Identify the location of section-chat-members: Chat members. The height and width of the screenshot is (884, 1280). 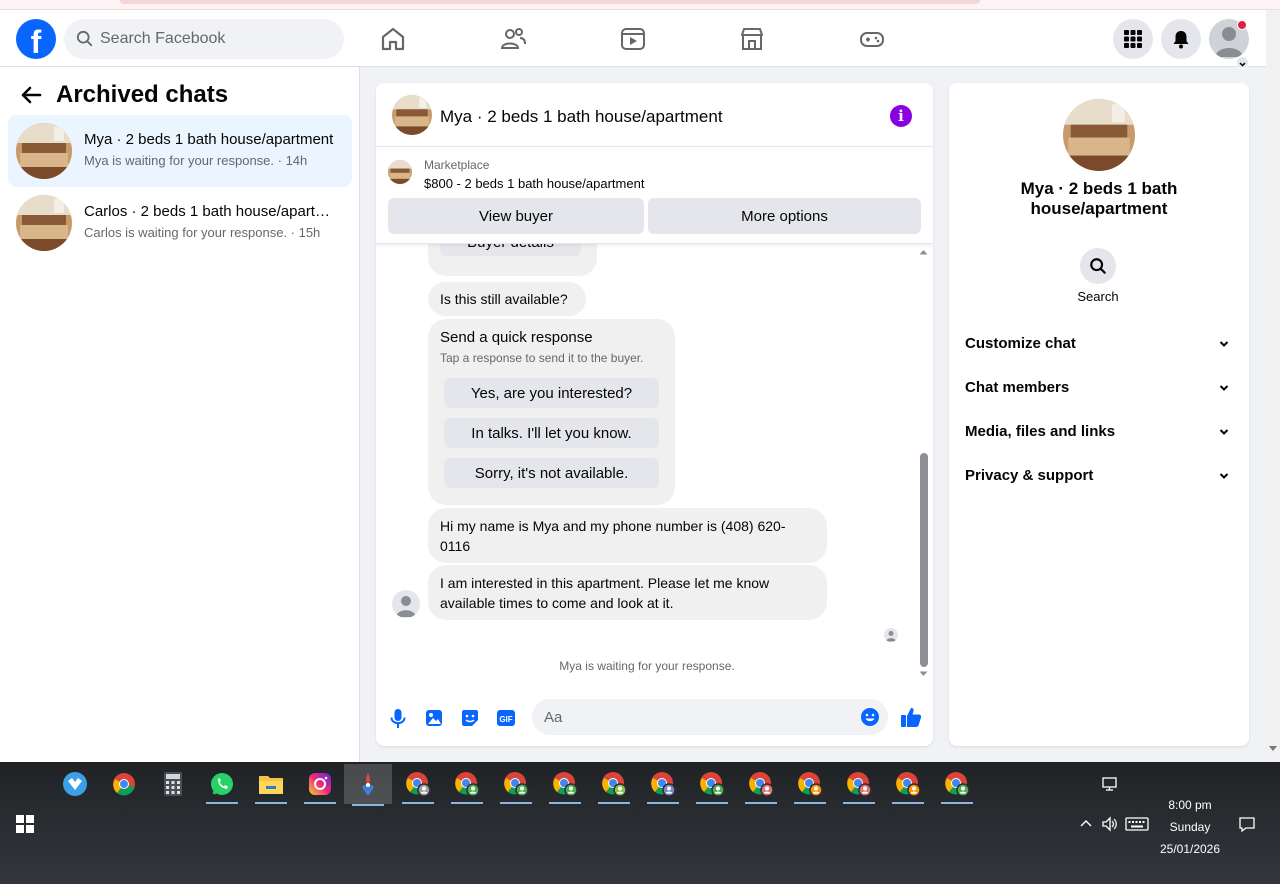
(1099, 388).